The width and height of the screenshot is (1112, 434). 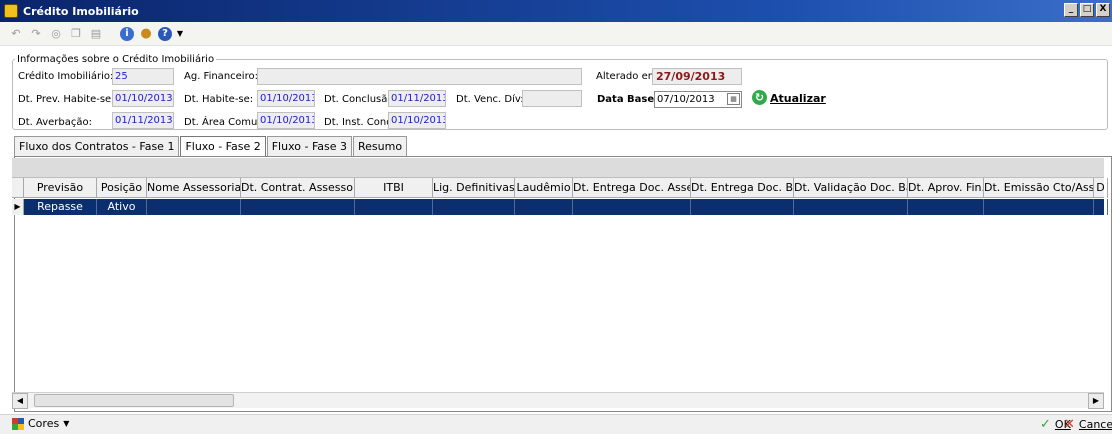 What do you see at coordinates (1101, 188) in the screenshot?
I see `column-header: D` at bounding box center [1101, 188].